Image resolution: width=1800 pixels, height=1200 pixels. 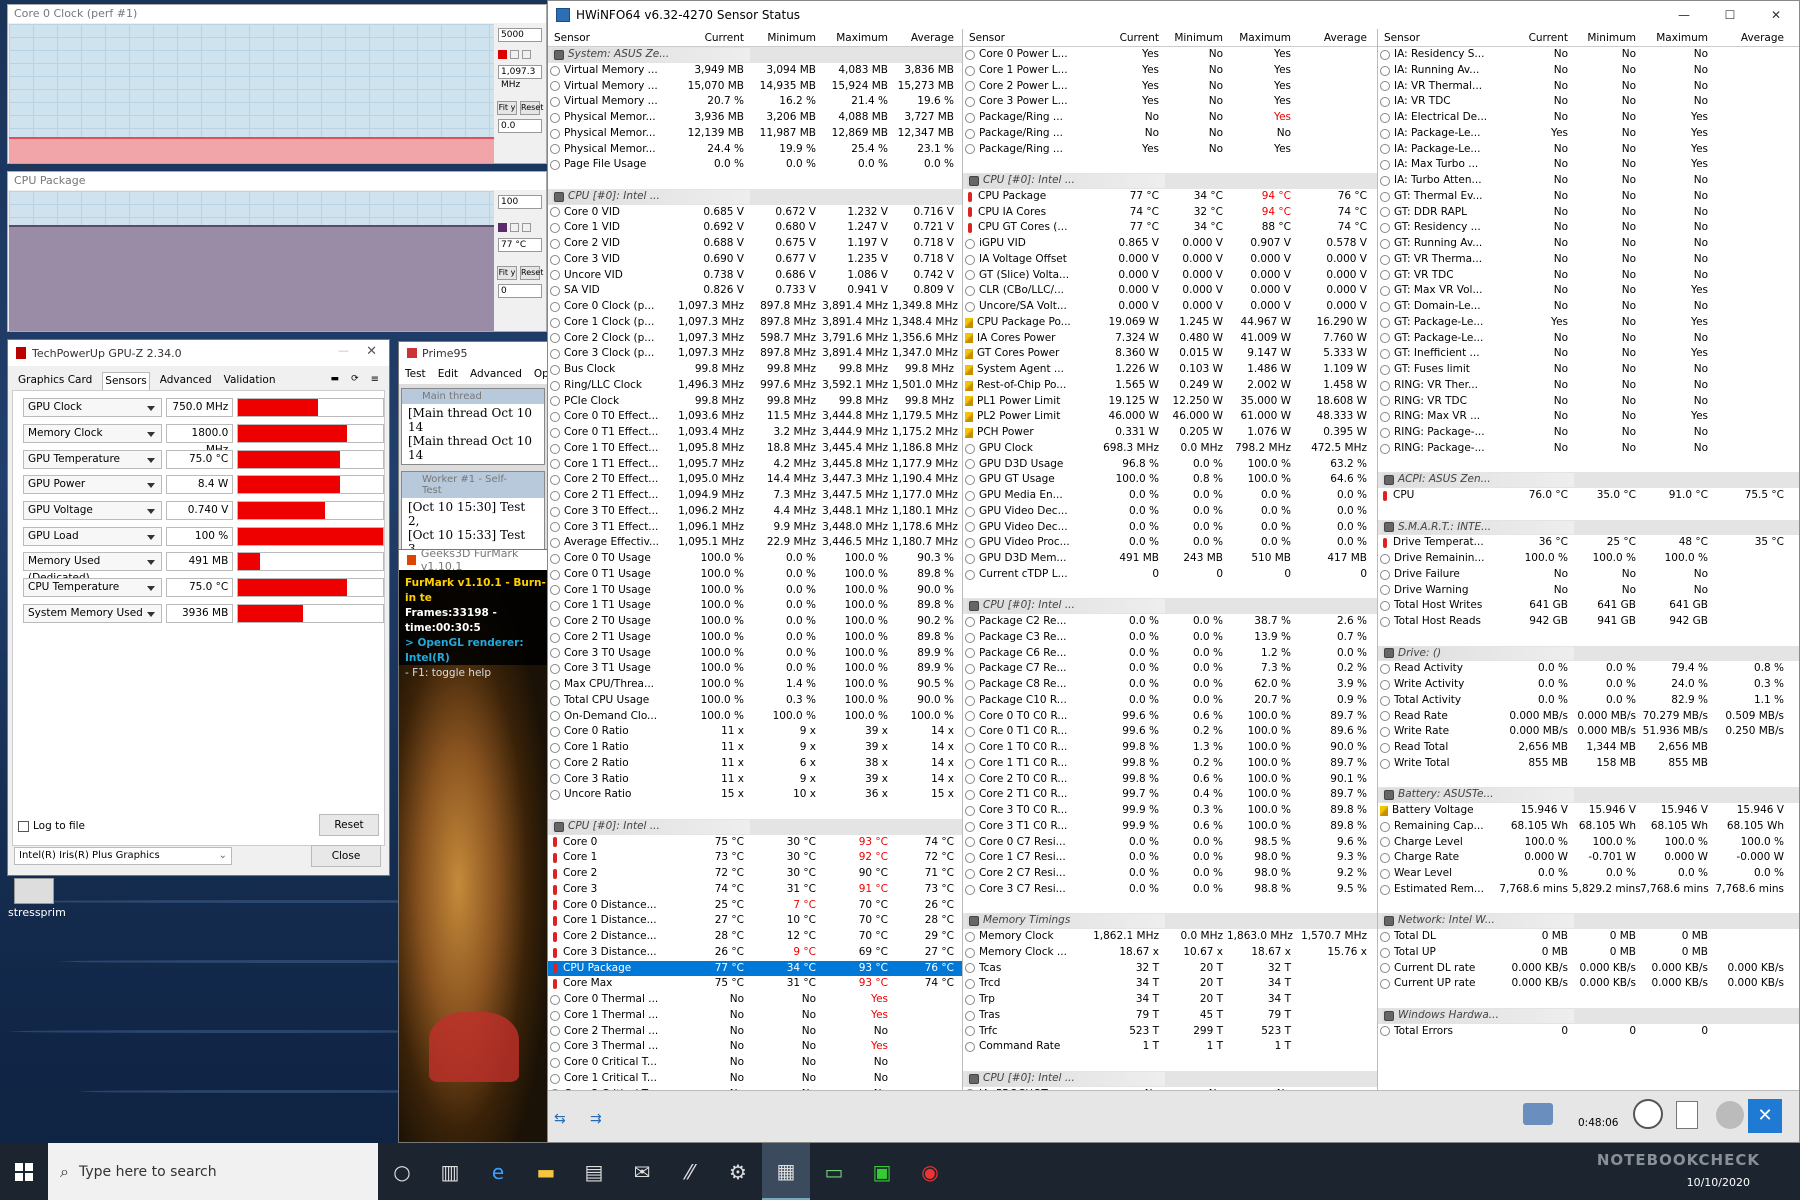 I want to click on sensor-row: Wear Level 0.0 % 0.0 % 0.0 % 0.0 %, so click(x=1588, y=874).